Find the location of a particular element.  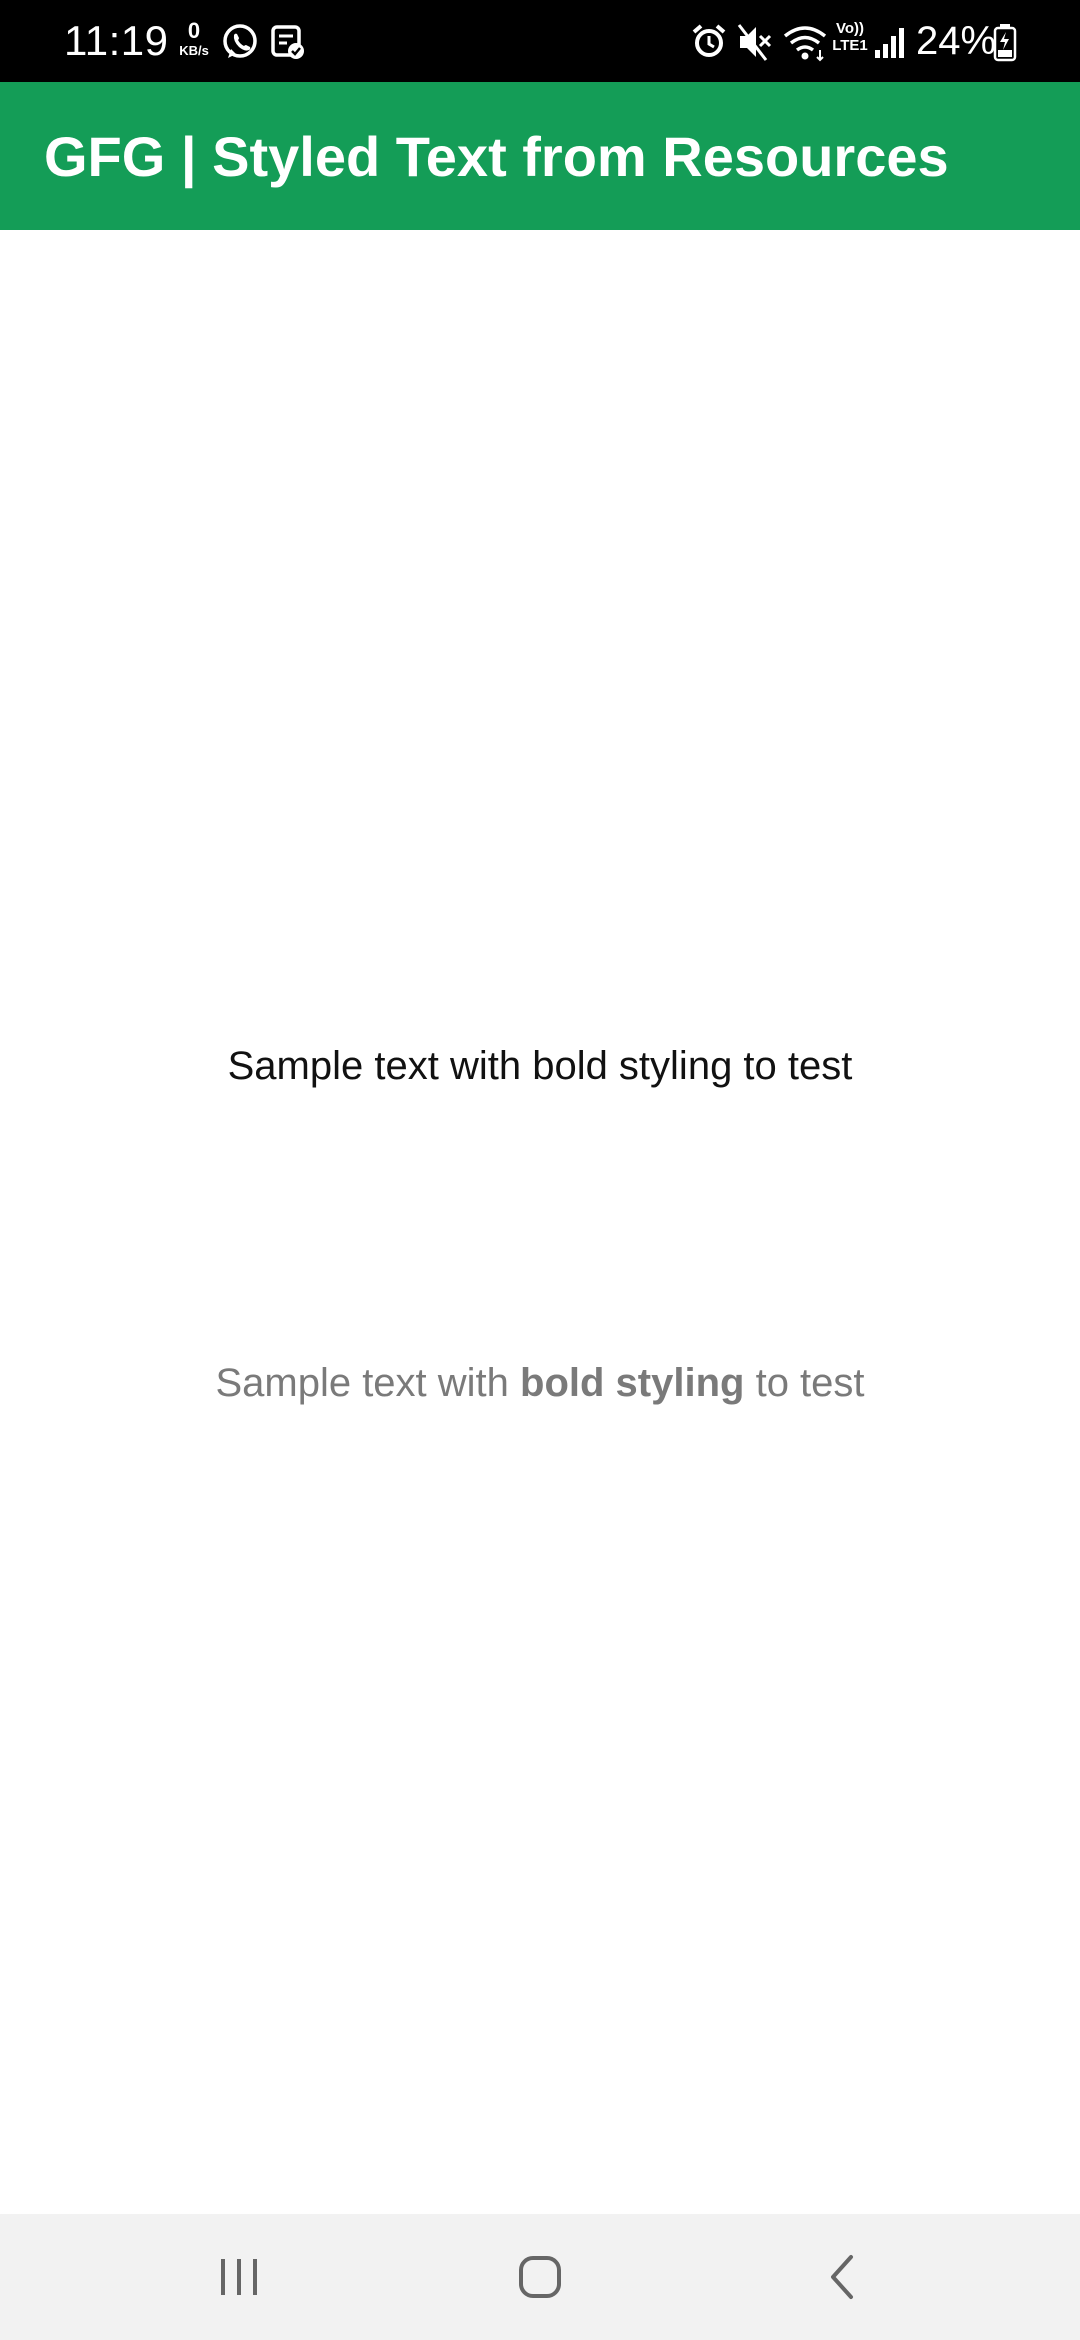

alarm-icon is located at coordinates (709, 42).